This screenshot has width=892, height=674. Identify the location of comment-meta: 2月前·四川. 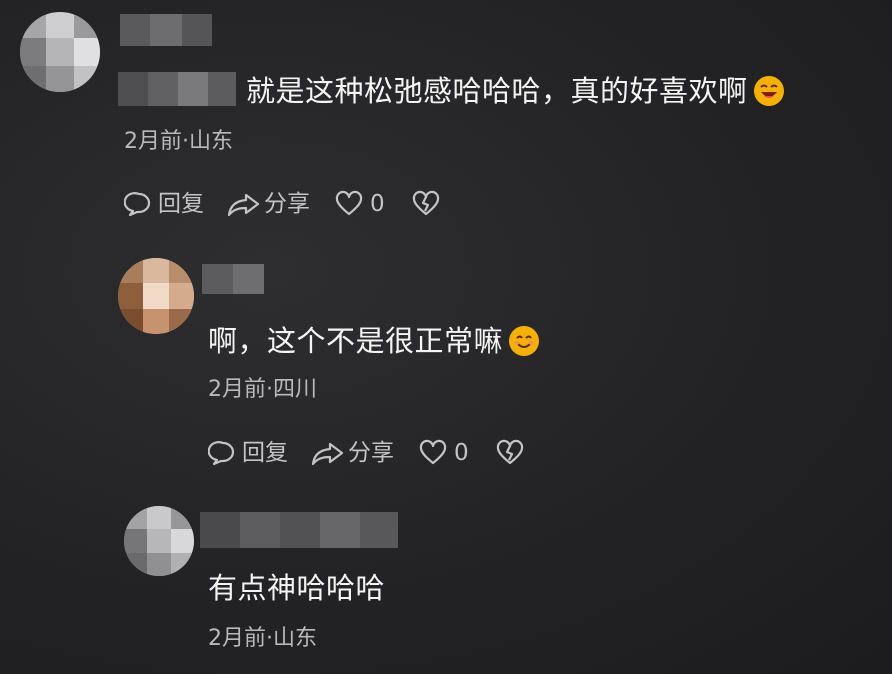
(262, 389).